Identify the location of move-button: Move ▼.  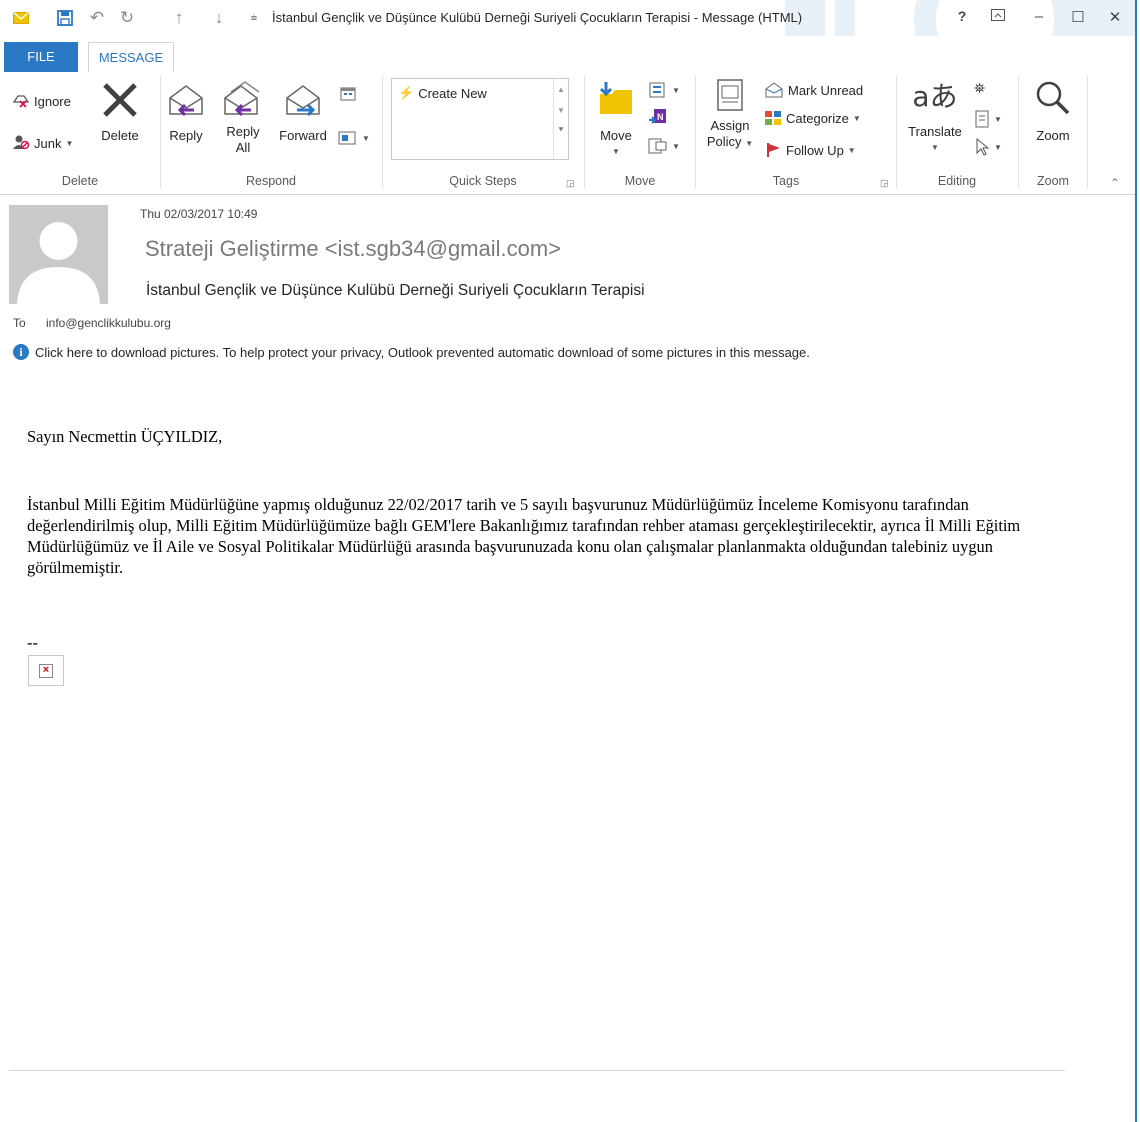
(616, 120).